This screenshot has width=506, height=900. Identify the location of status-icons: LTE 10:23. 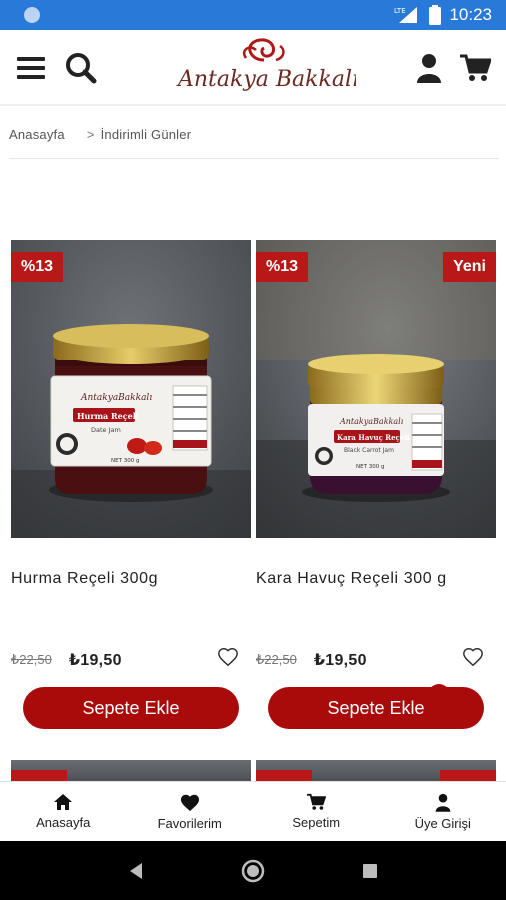
(442, 15).